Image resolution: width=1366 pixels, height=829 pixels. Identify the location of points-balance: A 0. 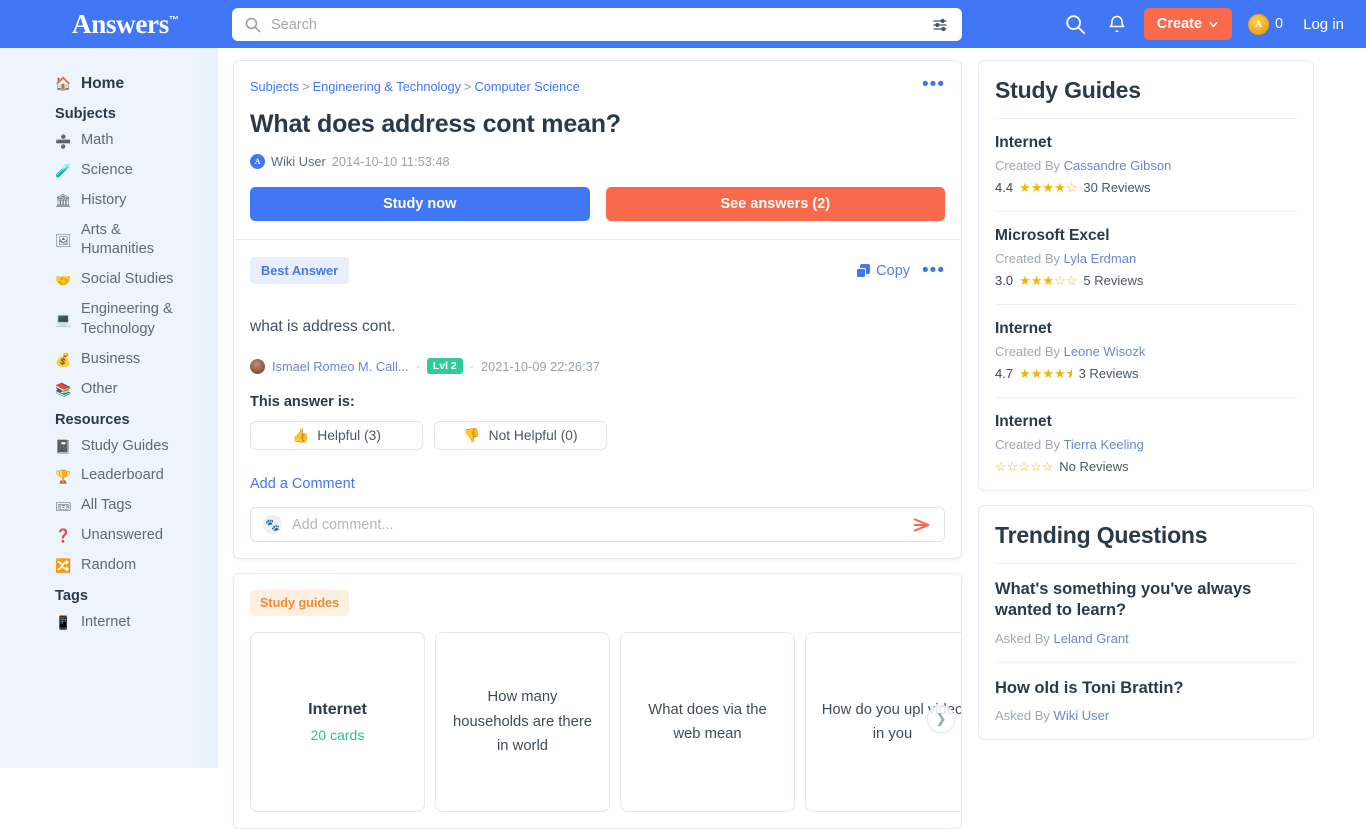
(1265, 24).